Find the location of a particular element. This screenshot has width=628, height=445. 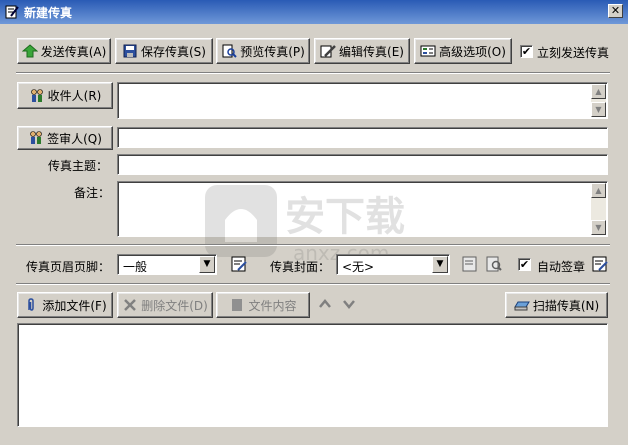

form-divider is located at coordinates (313, 245).